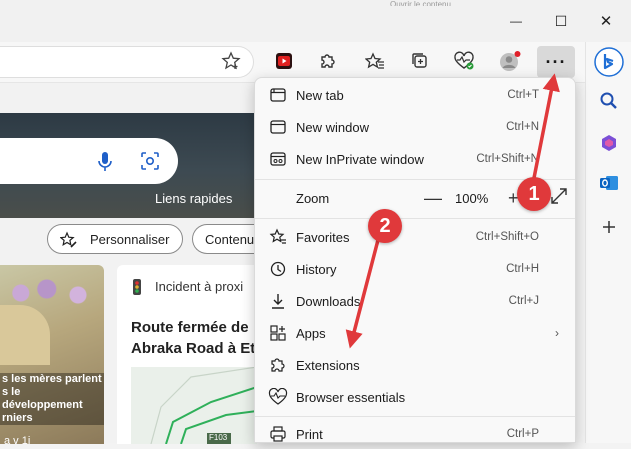 This screenshot has width=631, height=449. Describe the element at coordinates (609, 227) in the screenshot. I see `add-sidebar-app-icon` at that location.